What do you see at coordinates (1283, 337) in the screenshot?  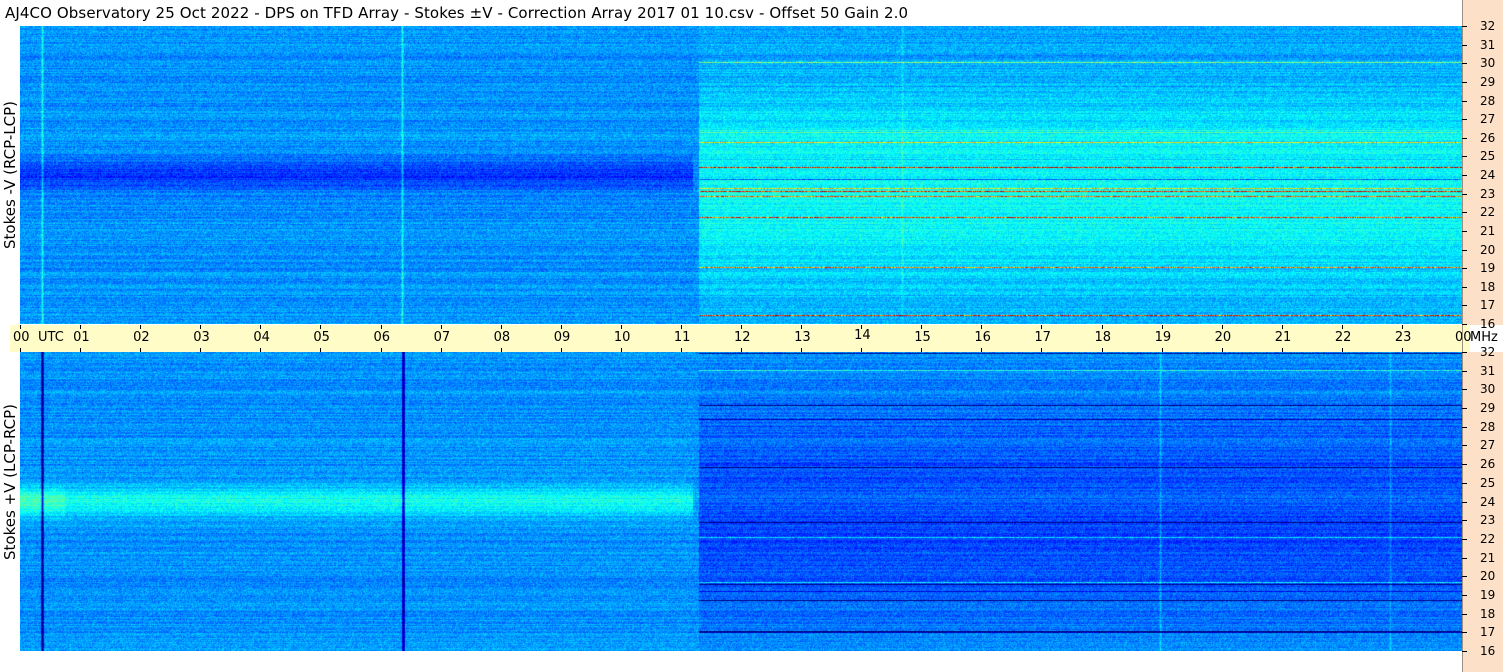 I see `time-tick-label: 21` at bounding box center [1283, 337].